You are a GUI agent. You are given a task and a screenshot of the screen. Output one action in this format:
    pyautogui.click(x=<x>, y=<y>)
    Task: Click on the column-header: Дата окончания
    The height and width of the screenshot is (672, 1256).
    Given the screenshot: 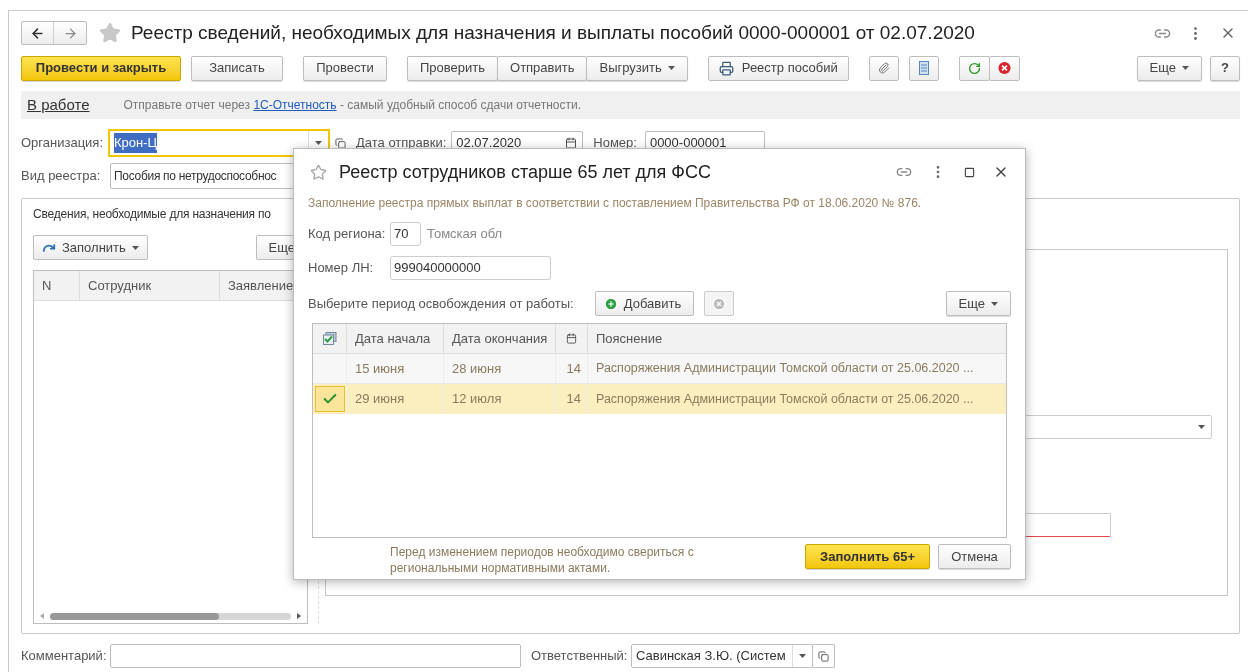 What is the action you would take?
    pyautogui.click(x=500, y=338)
    